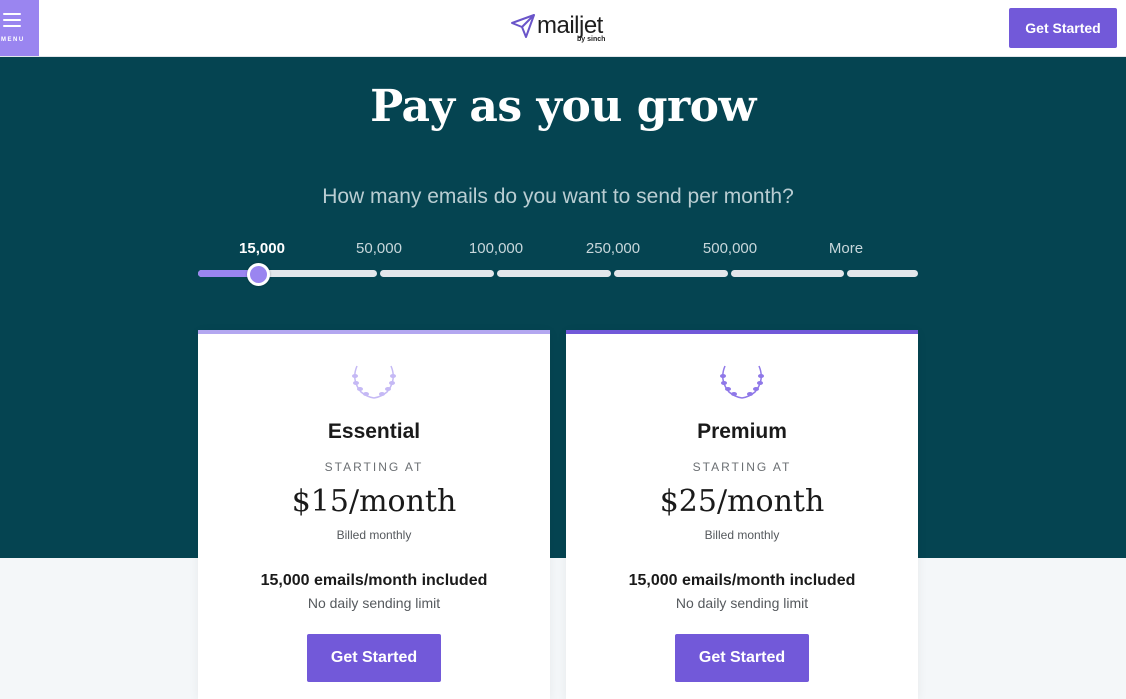  Describe the element at coordinates (742, 658) in the screenshot. I see `premium-get-started-button: Get Started` at that location.